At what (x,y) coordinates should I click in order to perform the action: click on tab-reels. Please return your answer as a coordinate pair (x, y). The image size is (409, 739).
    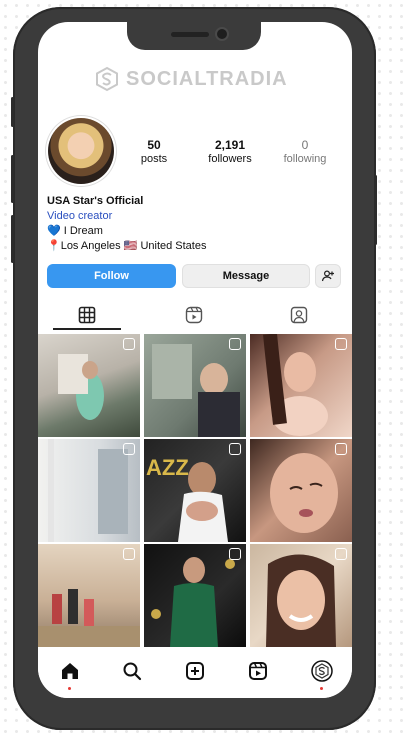
    Looking at the image, I should click on (194, 315).